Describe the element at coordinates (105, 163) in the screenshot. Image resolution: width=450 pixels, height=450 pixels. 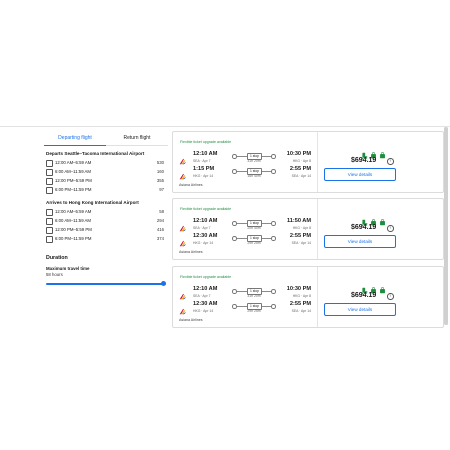
I see `departs-option: 12:00 AM–5:59 AM 530` at that location.